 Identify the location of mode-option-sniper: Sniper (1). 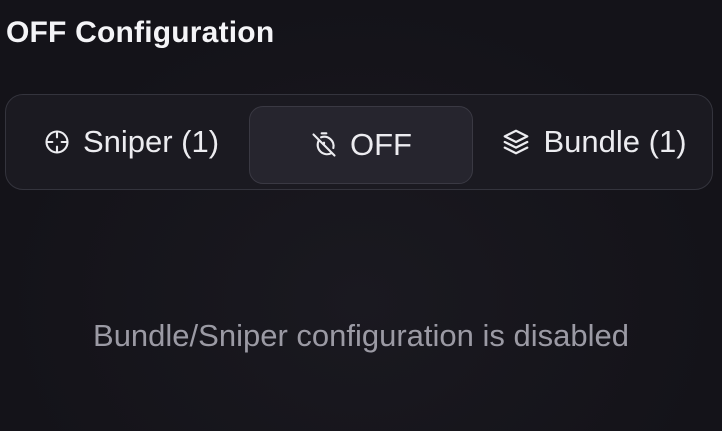
(131, 142).